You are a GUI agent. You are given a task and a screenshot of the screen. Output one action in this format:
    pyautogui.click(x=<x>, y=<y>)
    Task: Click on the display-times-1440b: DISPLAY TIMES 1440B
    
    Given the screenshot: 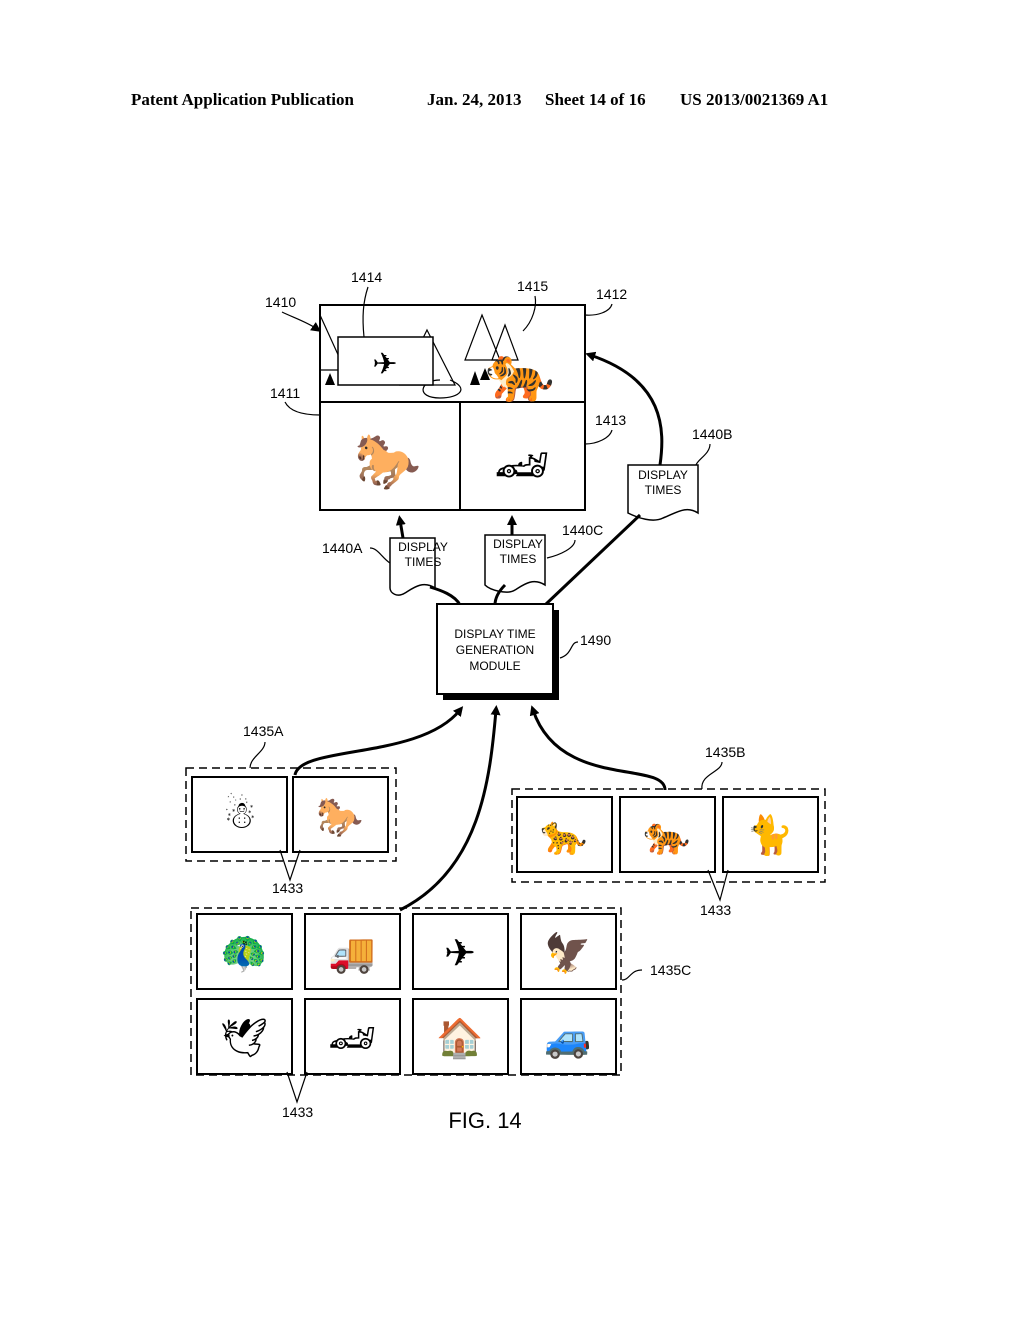 What is the action you would take?
    pyautogui.click(x=679, y=473)
    